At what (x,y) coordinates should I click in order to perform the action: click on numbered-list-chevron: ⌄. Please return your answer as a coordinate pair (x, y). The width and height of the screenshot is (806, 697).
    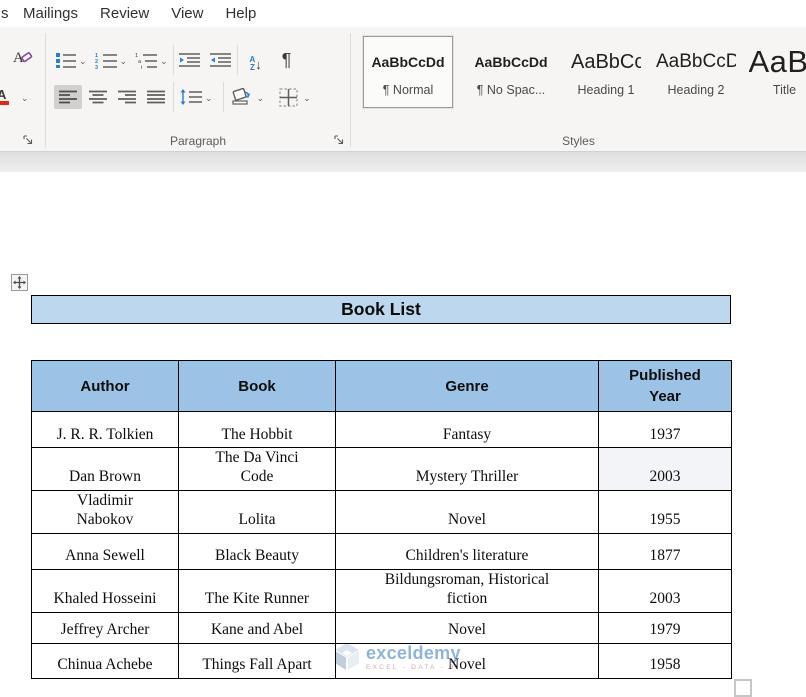
    Looking at the image, I should click on (124, 61).